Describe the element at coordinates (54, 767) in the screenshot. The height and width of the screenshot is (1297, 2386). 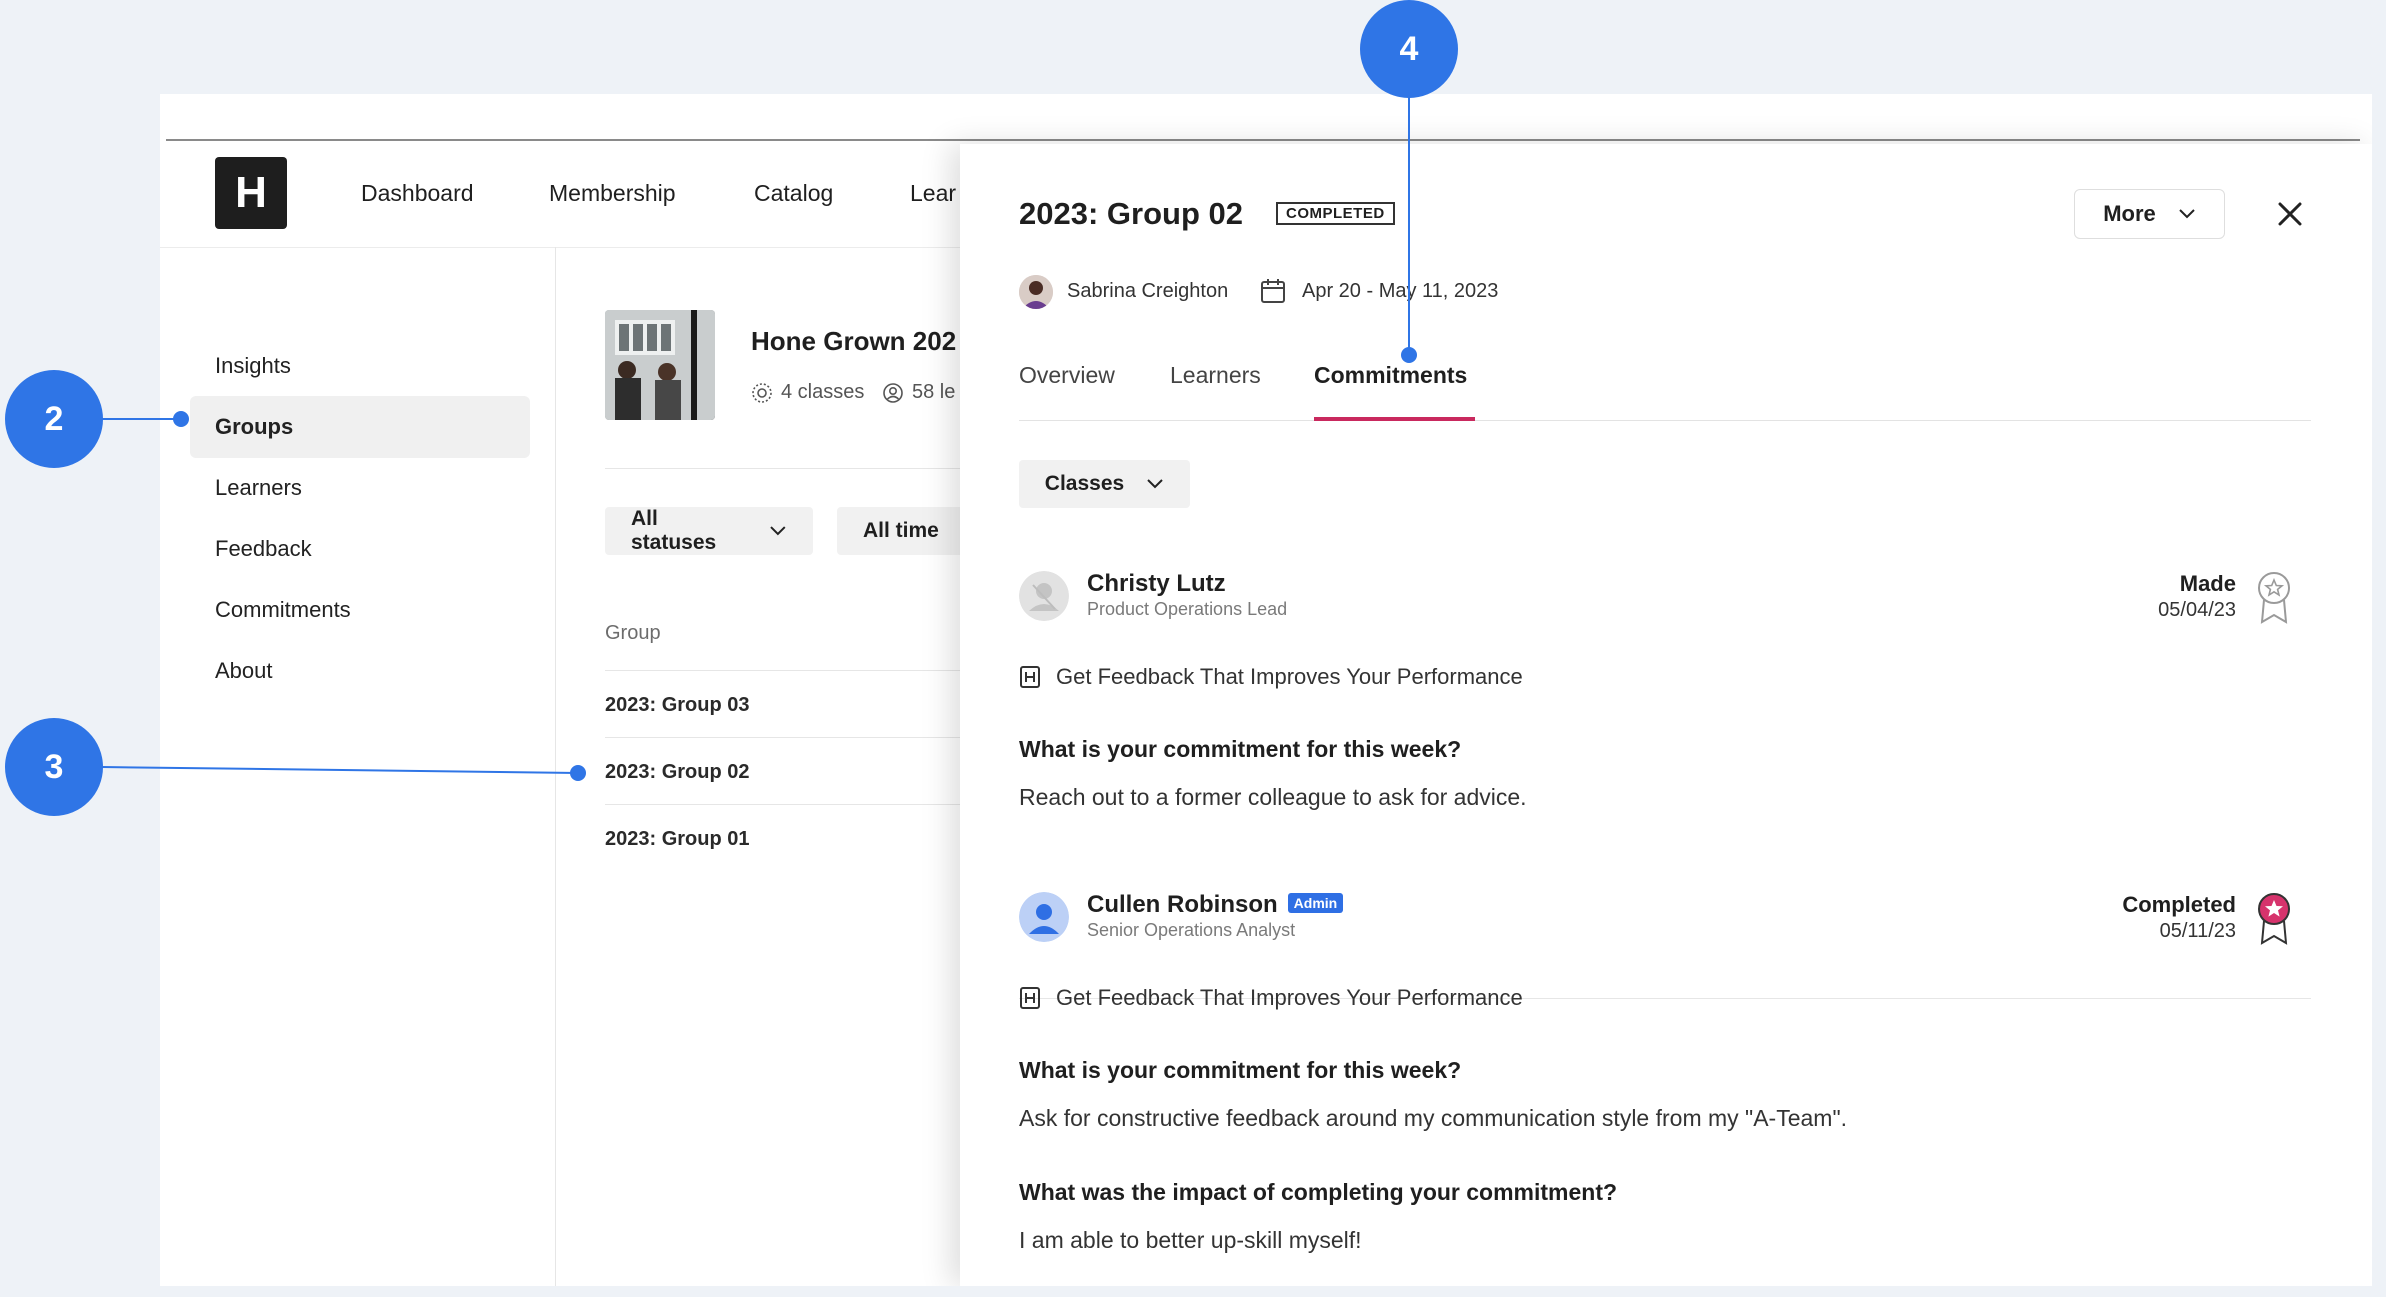
I see `callout-marker-3: 3` at that location.